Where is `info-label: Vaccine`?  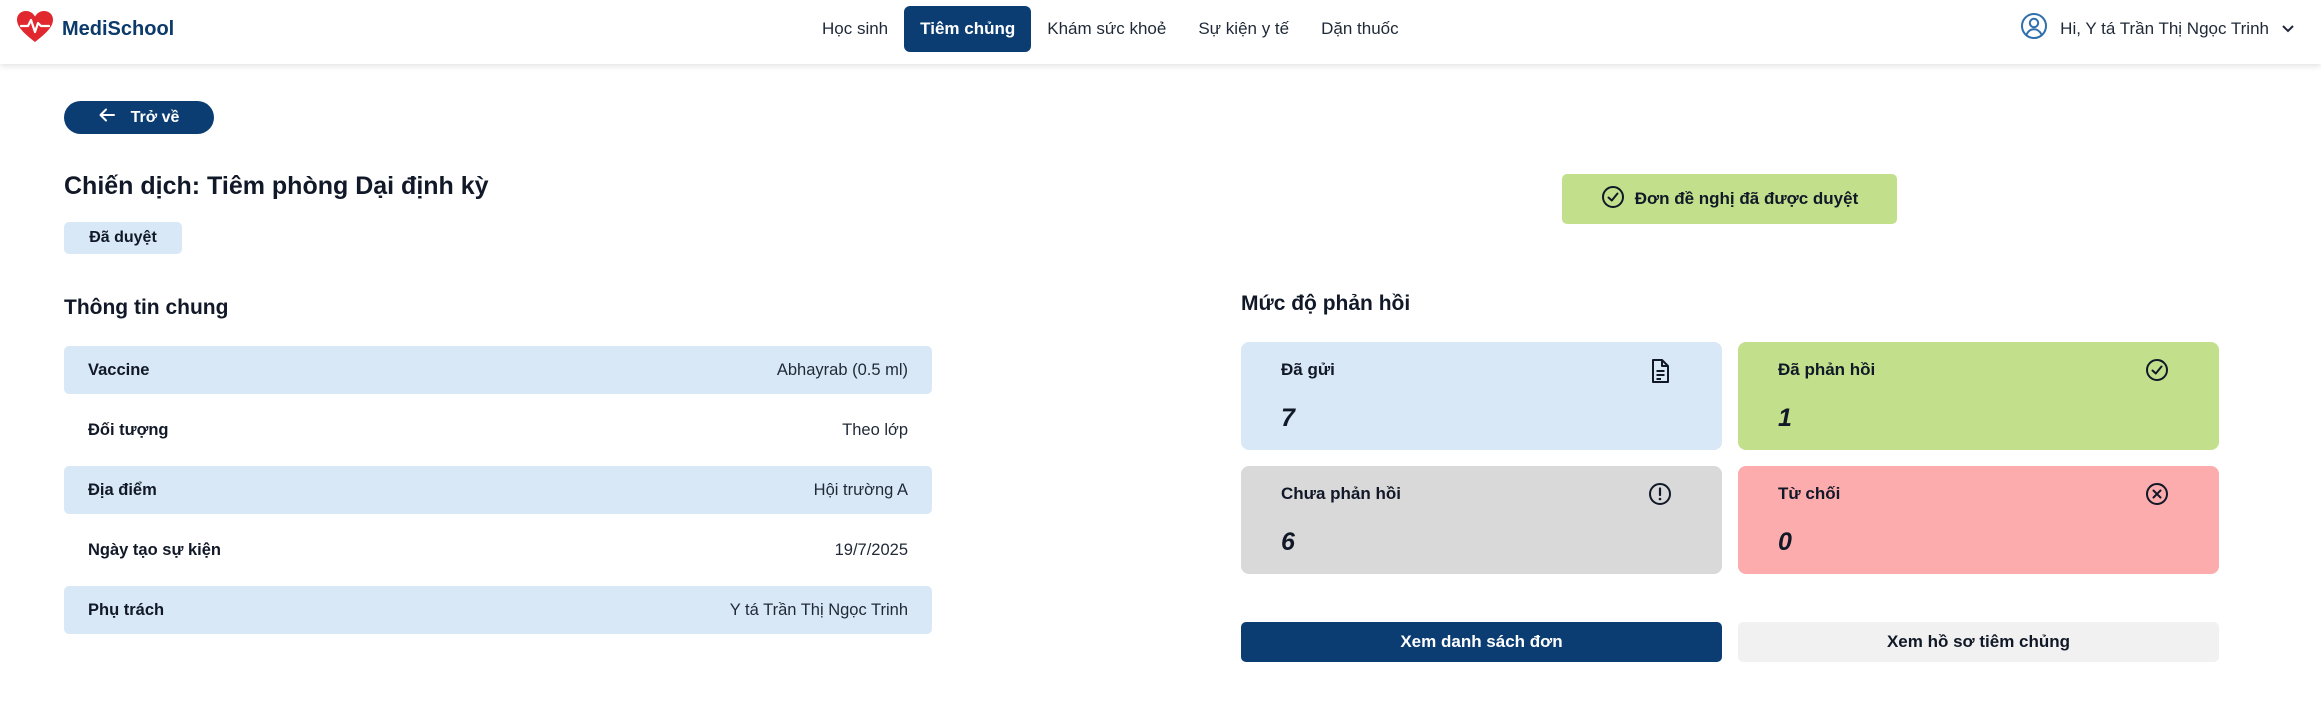 info-label: Vaccine is located at coordinates (119, 369).